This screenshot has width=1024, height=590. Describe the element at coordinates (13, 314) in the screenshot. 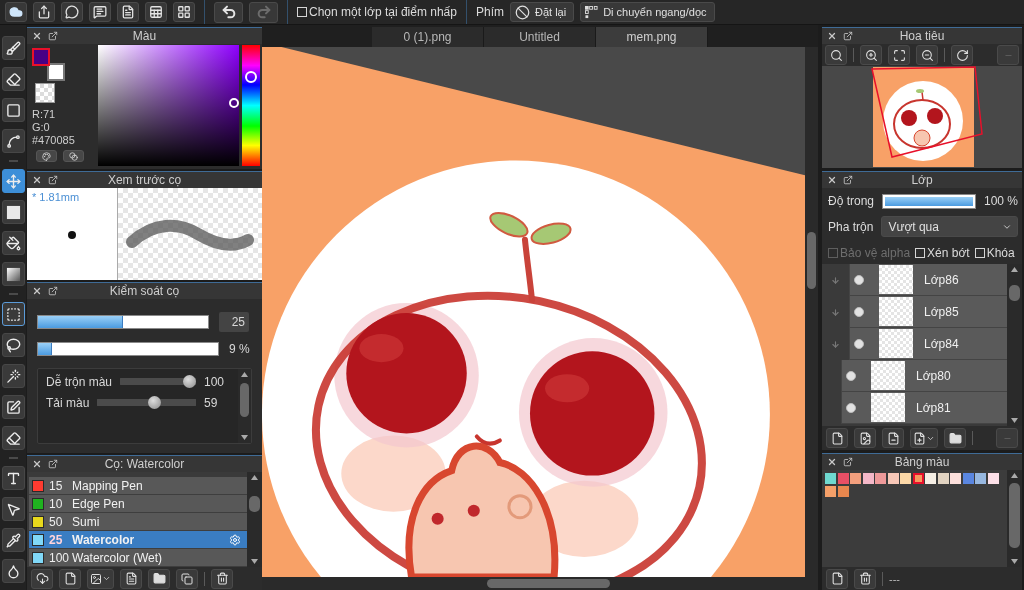

I see `select-tool` at that location.